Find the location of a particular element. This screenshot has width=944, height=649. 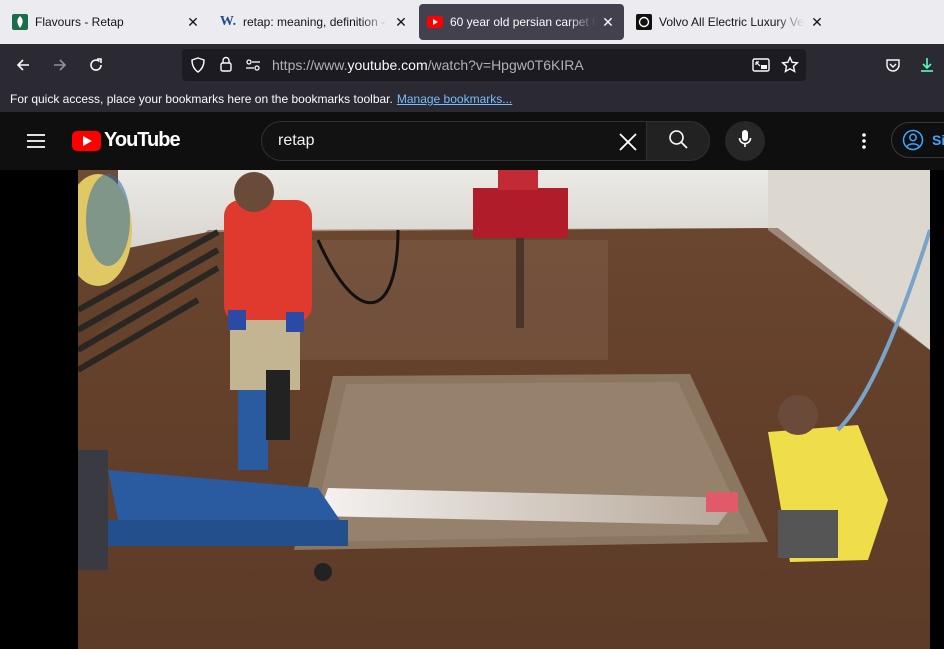

tab-title: 60 year old persian carpet th is located at coordinates (523, 22).